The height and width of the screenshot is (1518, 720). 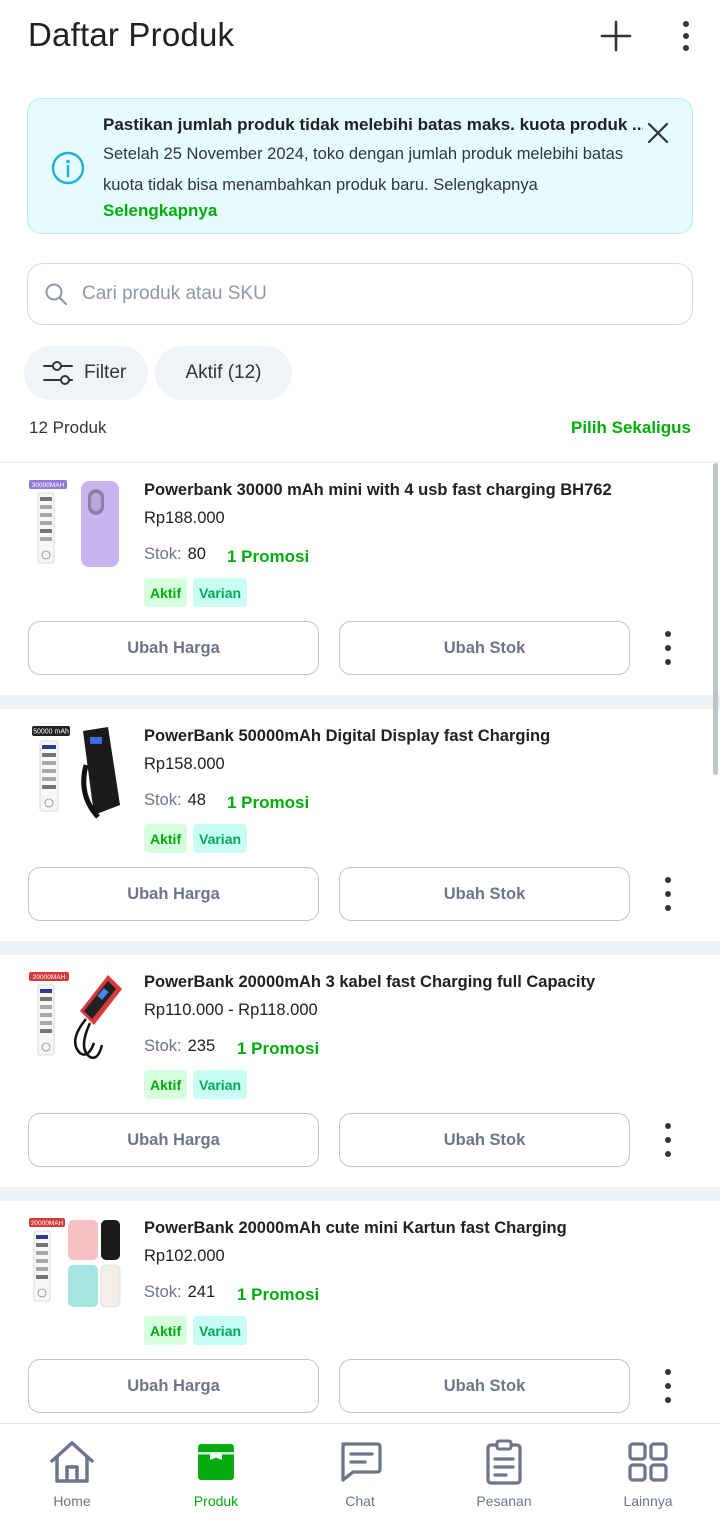 I want to click on order-clipboard-icon, so click(x=504, y=1462).